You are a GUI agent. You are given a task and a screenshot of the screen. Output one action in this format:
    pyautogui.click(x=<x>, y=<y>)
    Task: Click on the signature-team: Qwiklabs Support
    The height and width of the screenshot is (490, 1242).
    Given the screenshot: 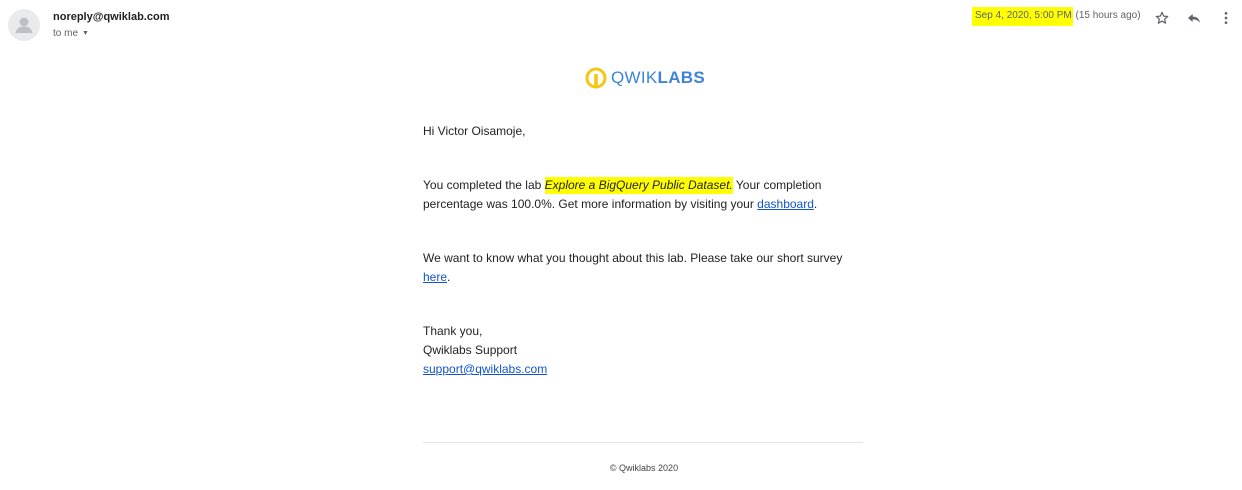 What is the action you would take?
    pyautogui.click(x=470, y=350)
    